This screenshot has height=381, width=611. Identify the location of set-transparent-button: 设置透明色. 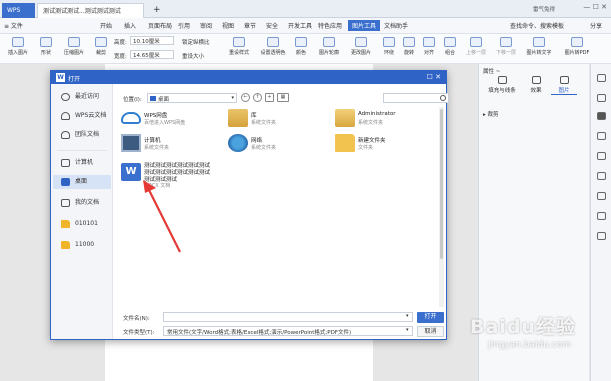
(273, 46).